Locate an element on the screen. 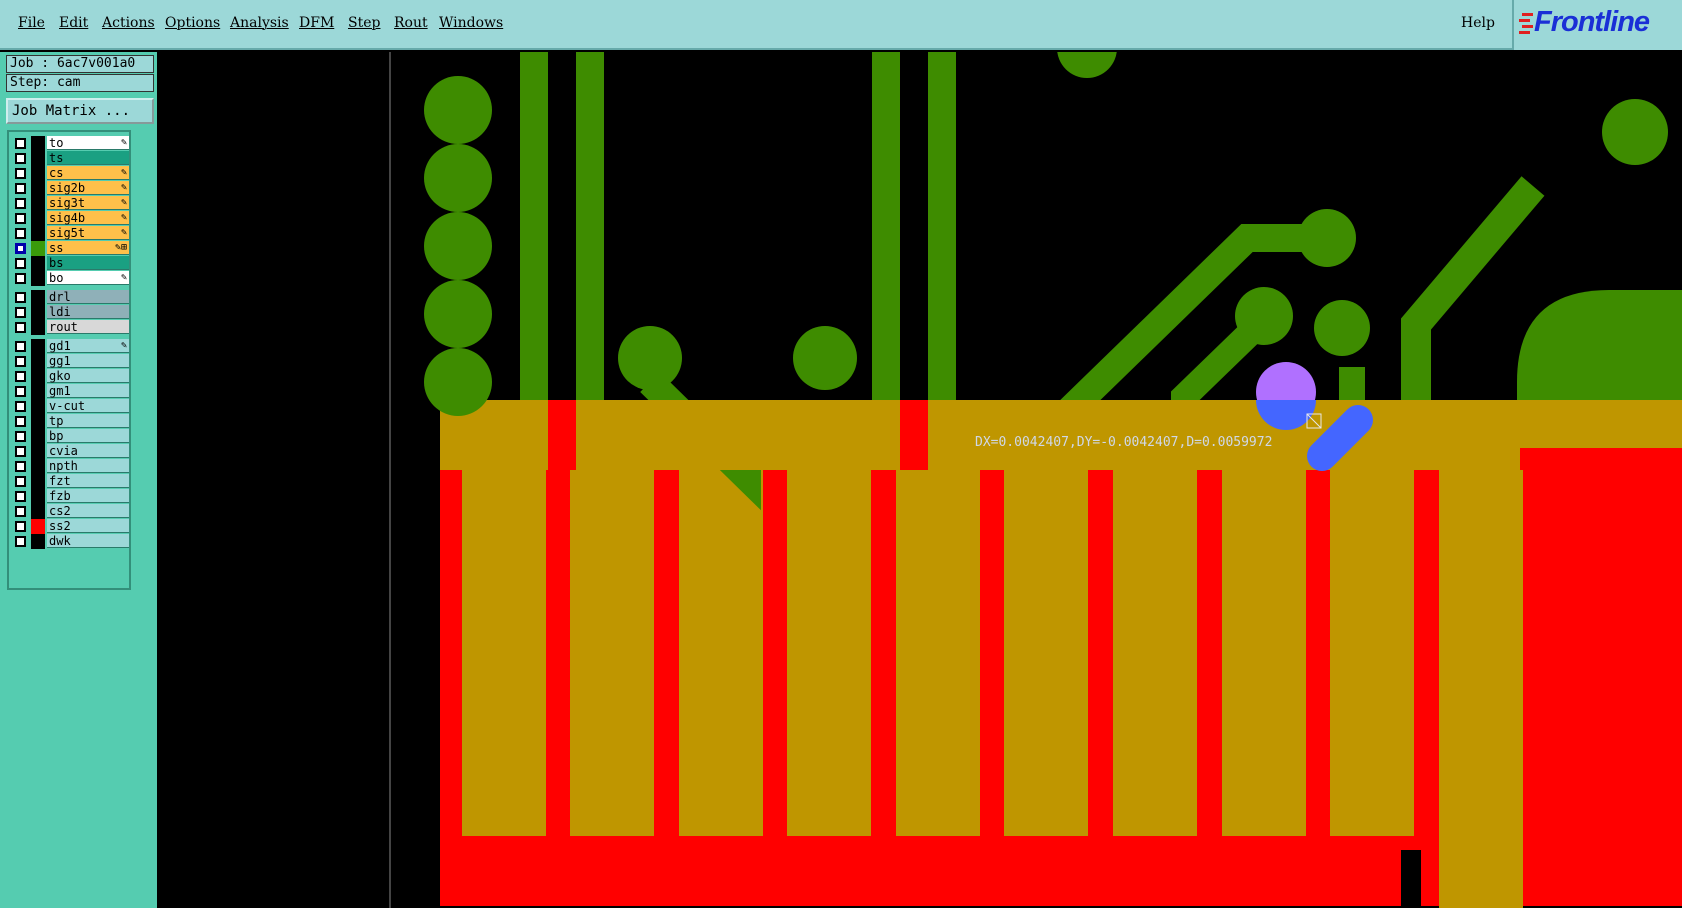 This screenshot has width=1682, height=908. layer-name: gd1 ✎ is located at coordinates (88, 346).